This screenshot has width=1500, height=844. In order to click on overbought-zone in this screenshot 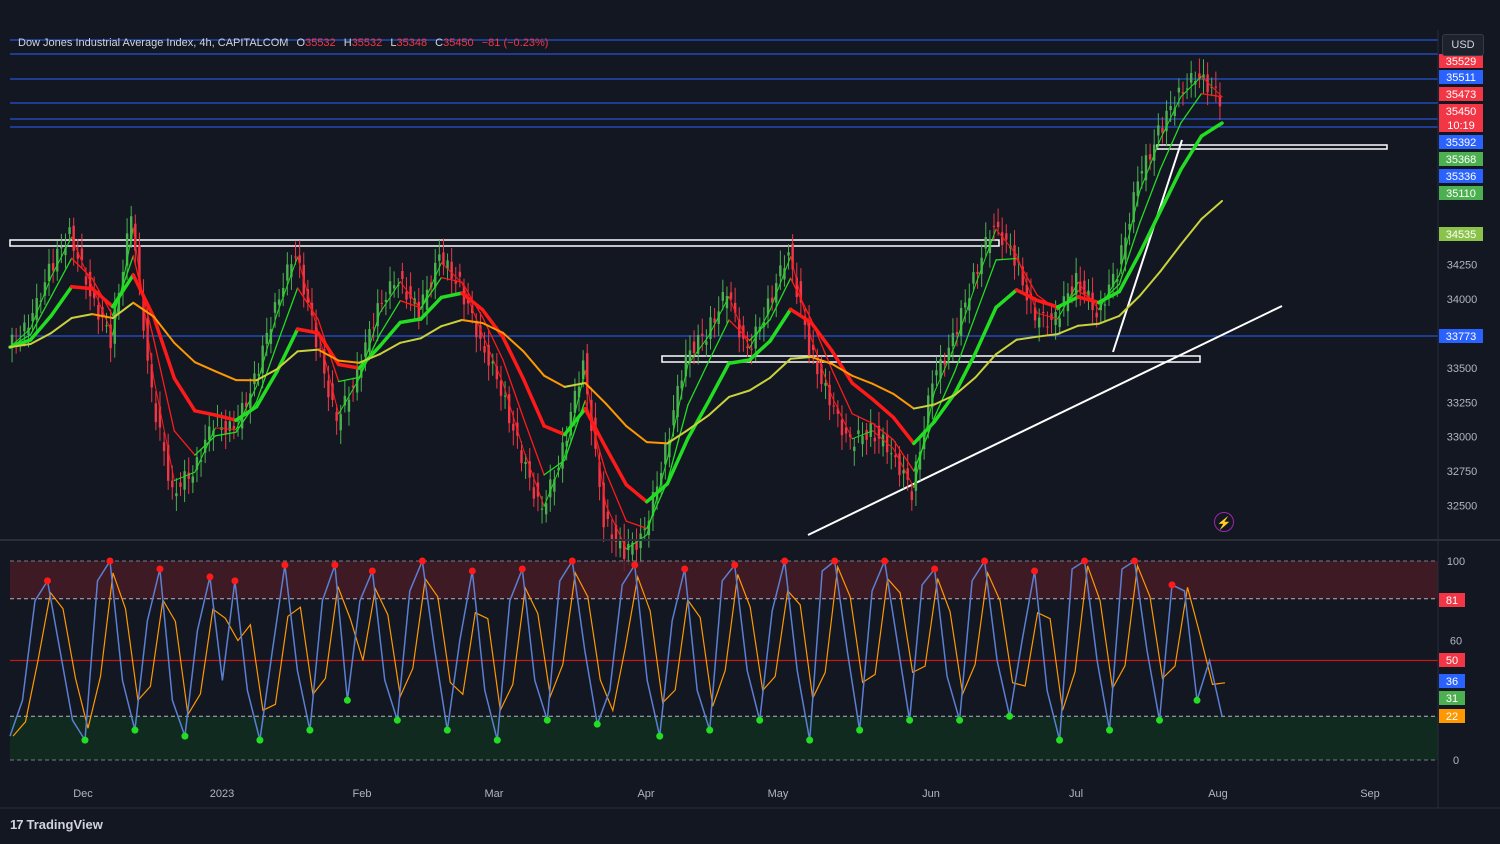, I will do `click(724, 580)`.